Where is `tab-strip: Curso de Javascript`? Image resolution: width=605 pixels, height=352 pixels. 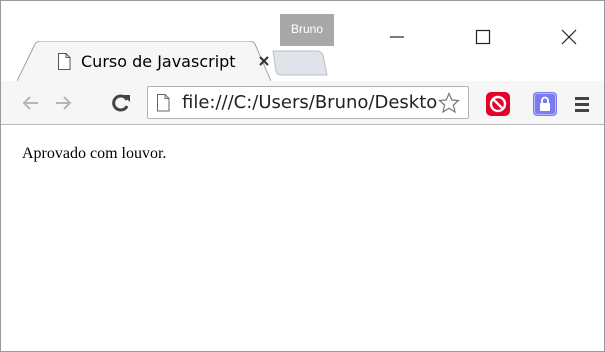
tab-strip: Curso de Javascript is located at coordinates (302, 61).